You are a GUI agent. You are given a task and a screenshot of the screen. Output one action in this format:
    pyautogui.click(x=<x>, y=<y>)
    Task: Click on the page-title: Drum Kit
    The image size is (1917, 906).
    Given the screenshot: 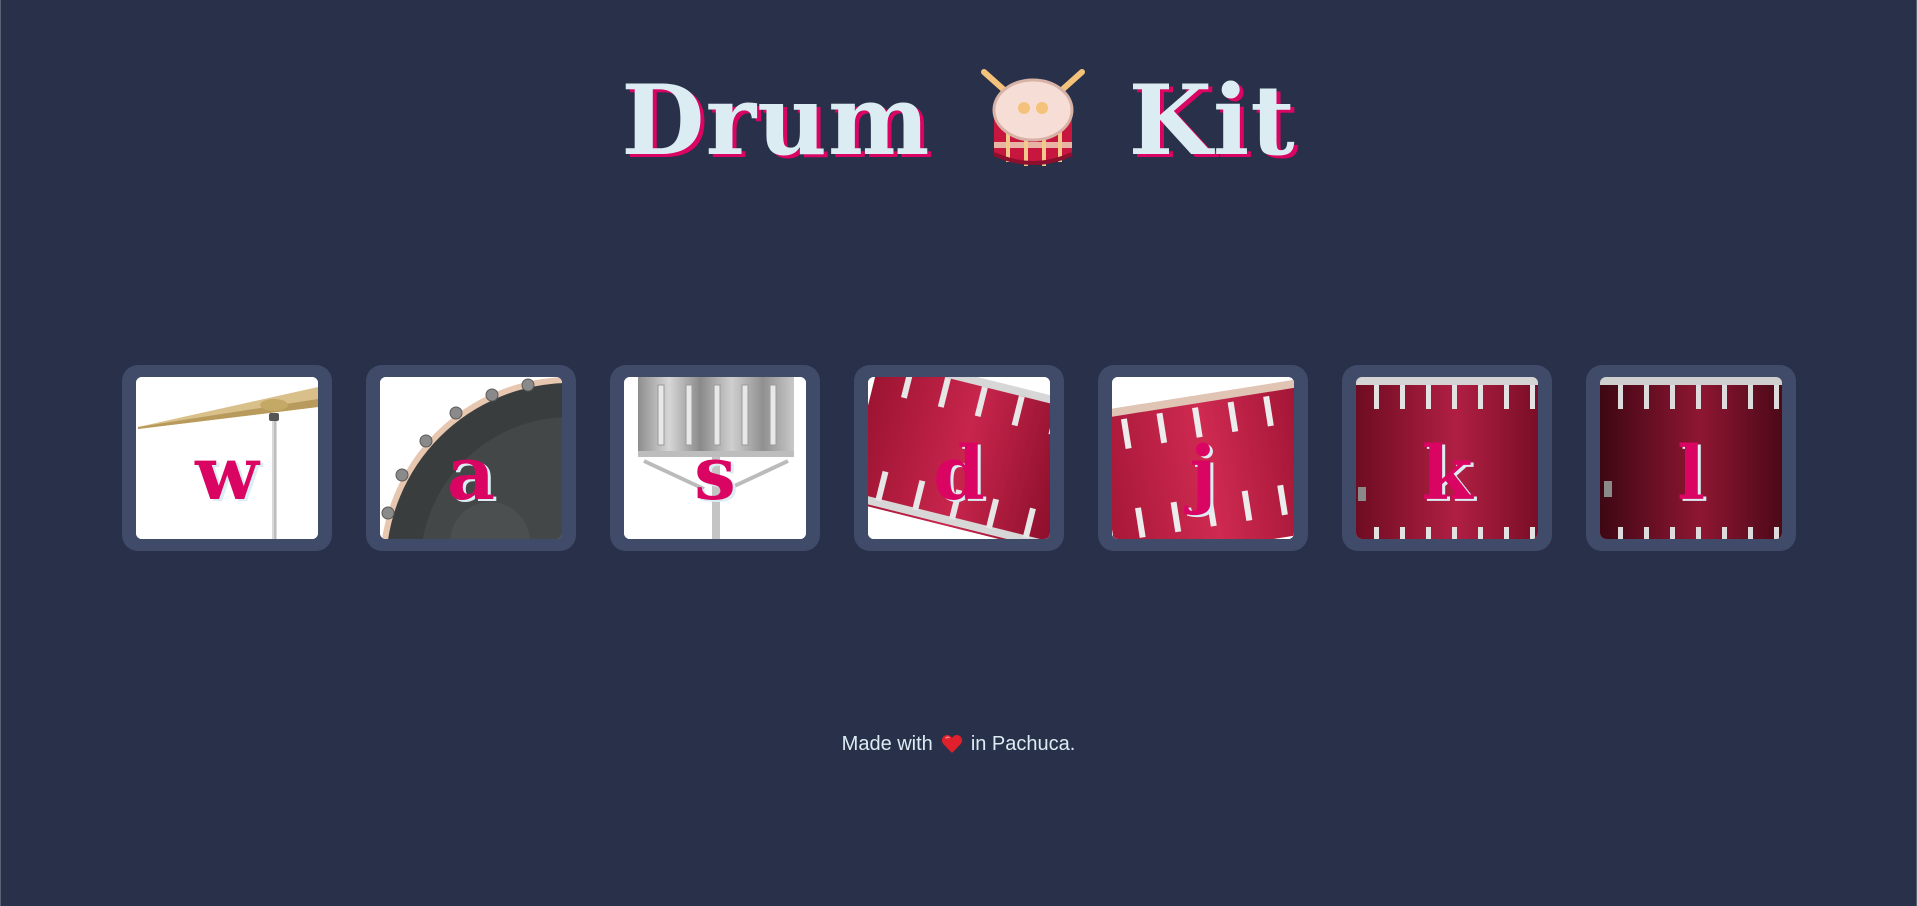 What is the action you would take?
    pyautogui.click(x=958, y=121)
    